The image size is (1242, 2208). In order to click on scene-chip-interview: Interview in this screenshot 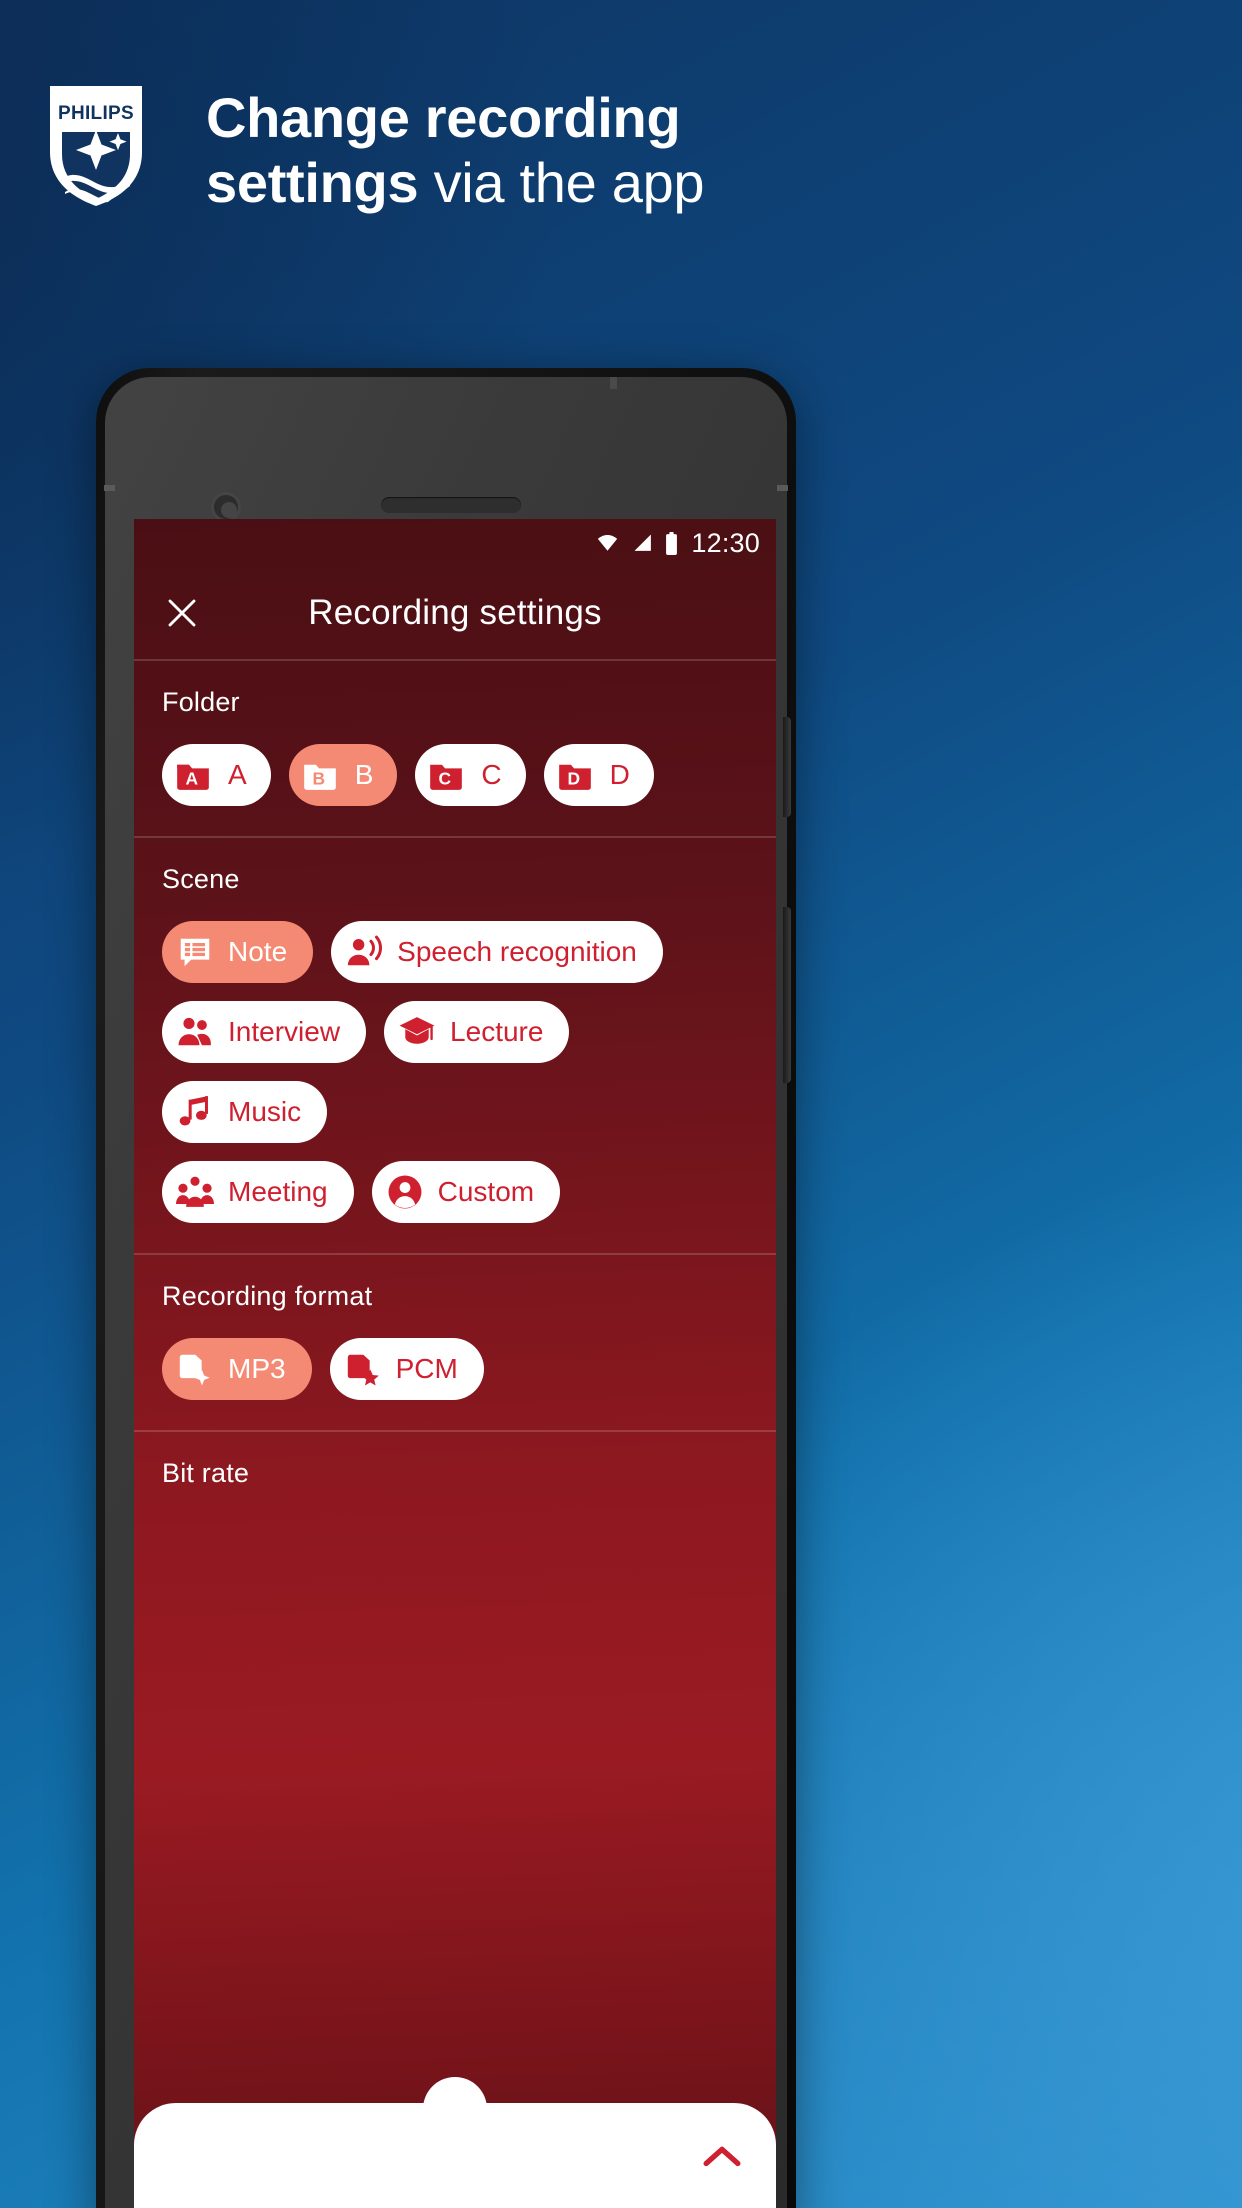, I will do `click(264, 1032)`.